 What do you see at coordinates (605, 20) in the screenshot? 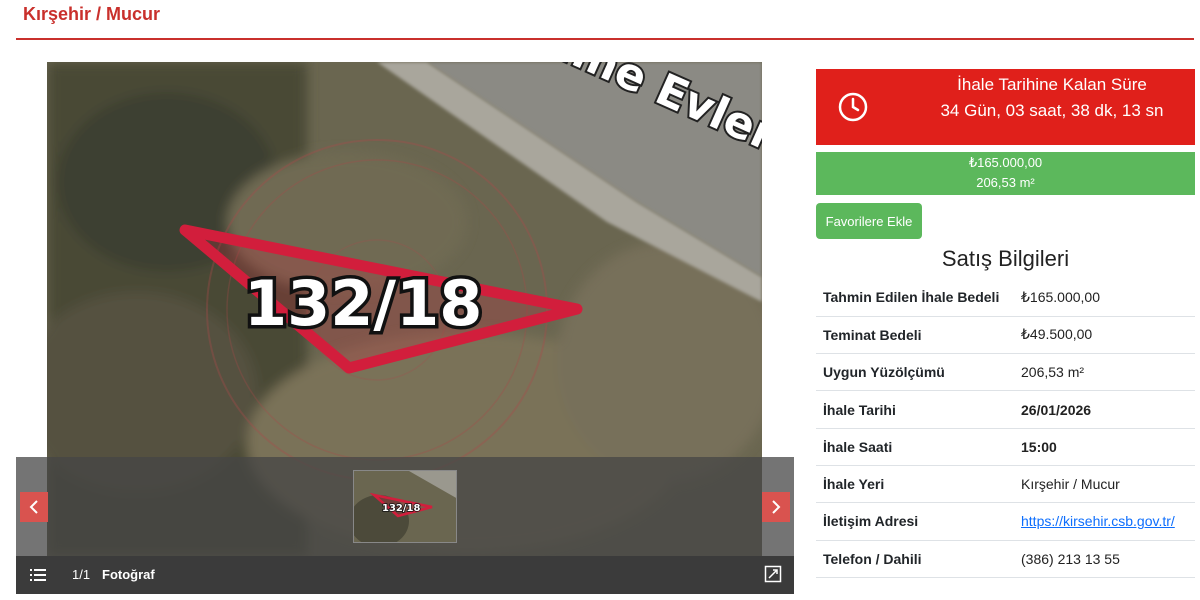
I see `header: Kırşehir / Mucur` at bounding box center [605, 20].